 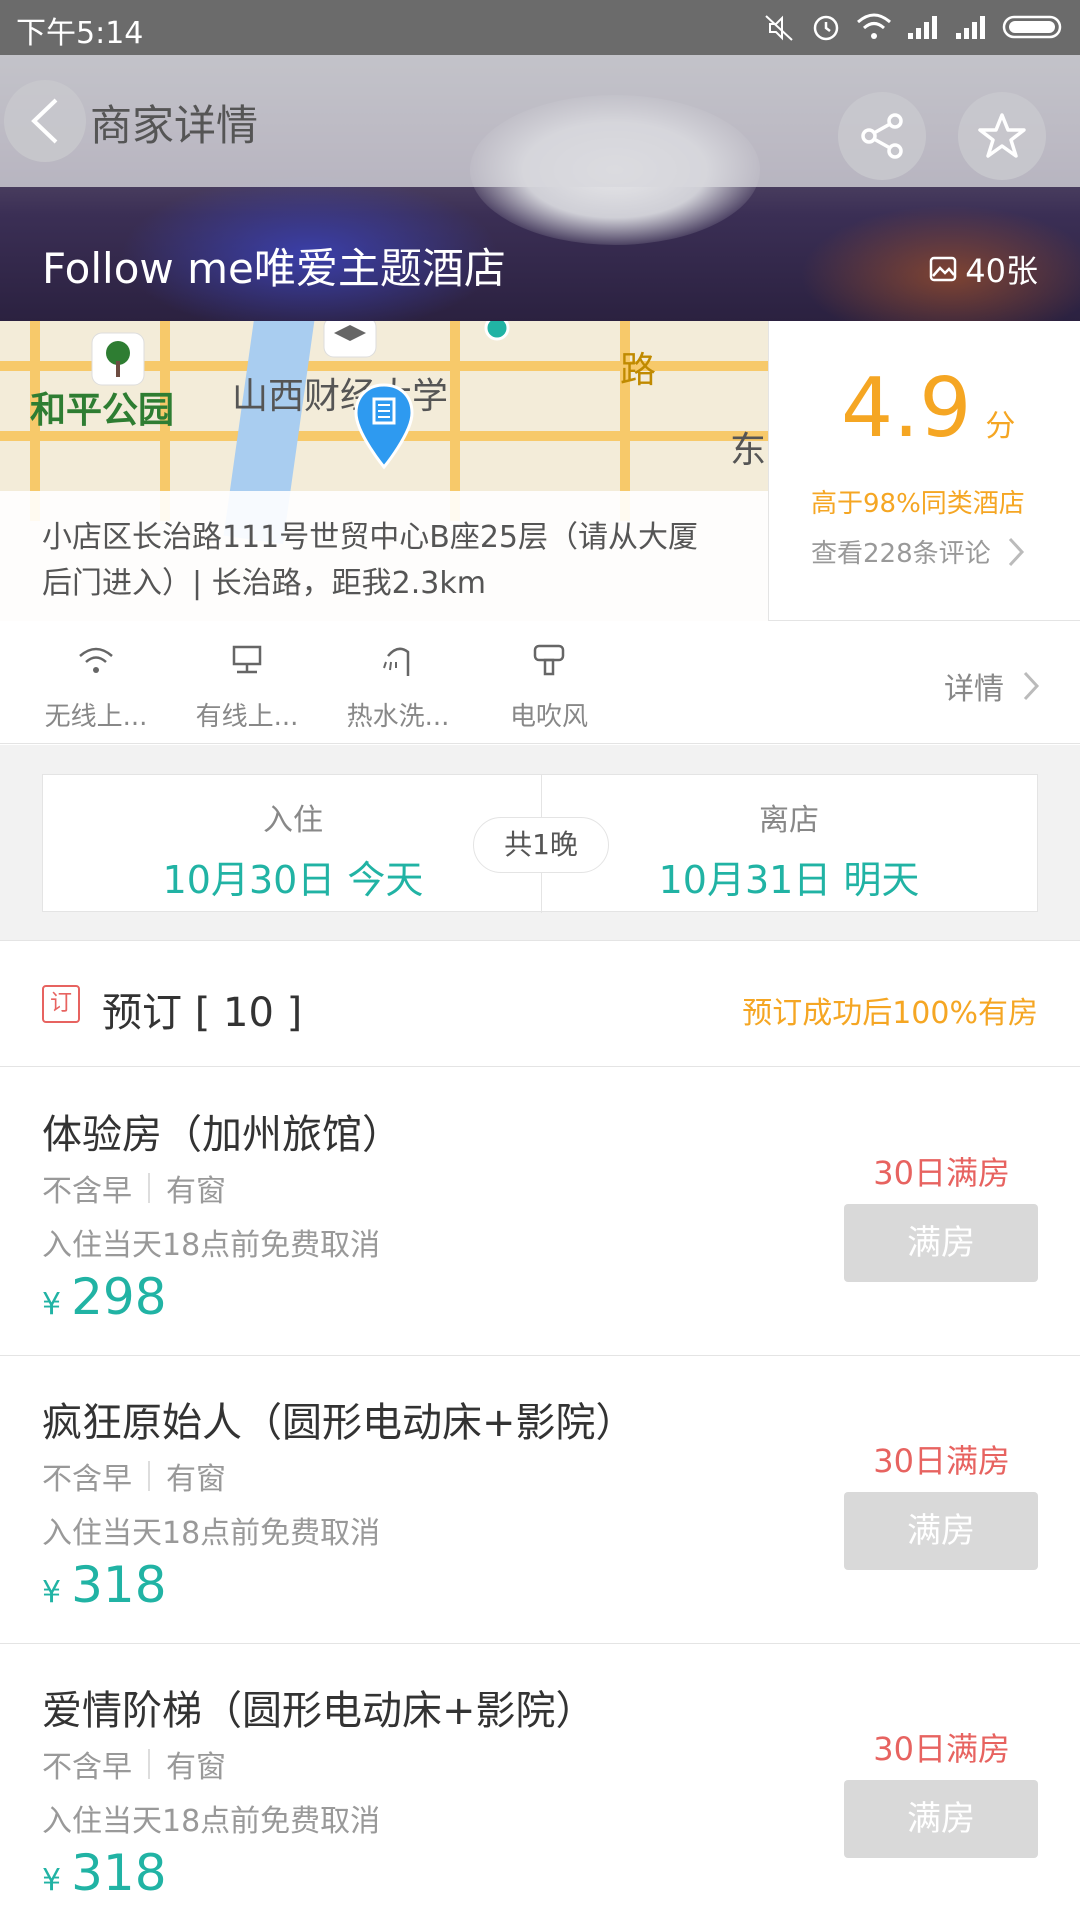 What do you see at coordinates (61, 1004) in the screenshot?
I see `booking-tag-icon: 订` at bounding box center [61, 1004].